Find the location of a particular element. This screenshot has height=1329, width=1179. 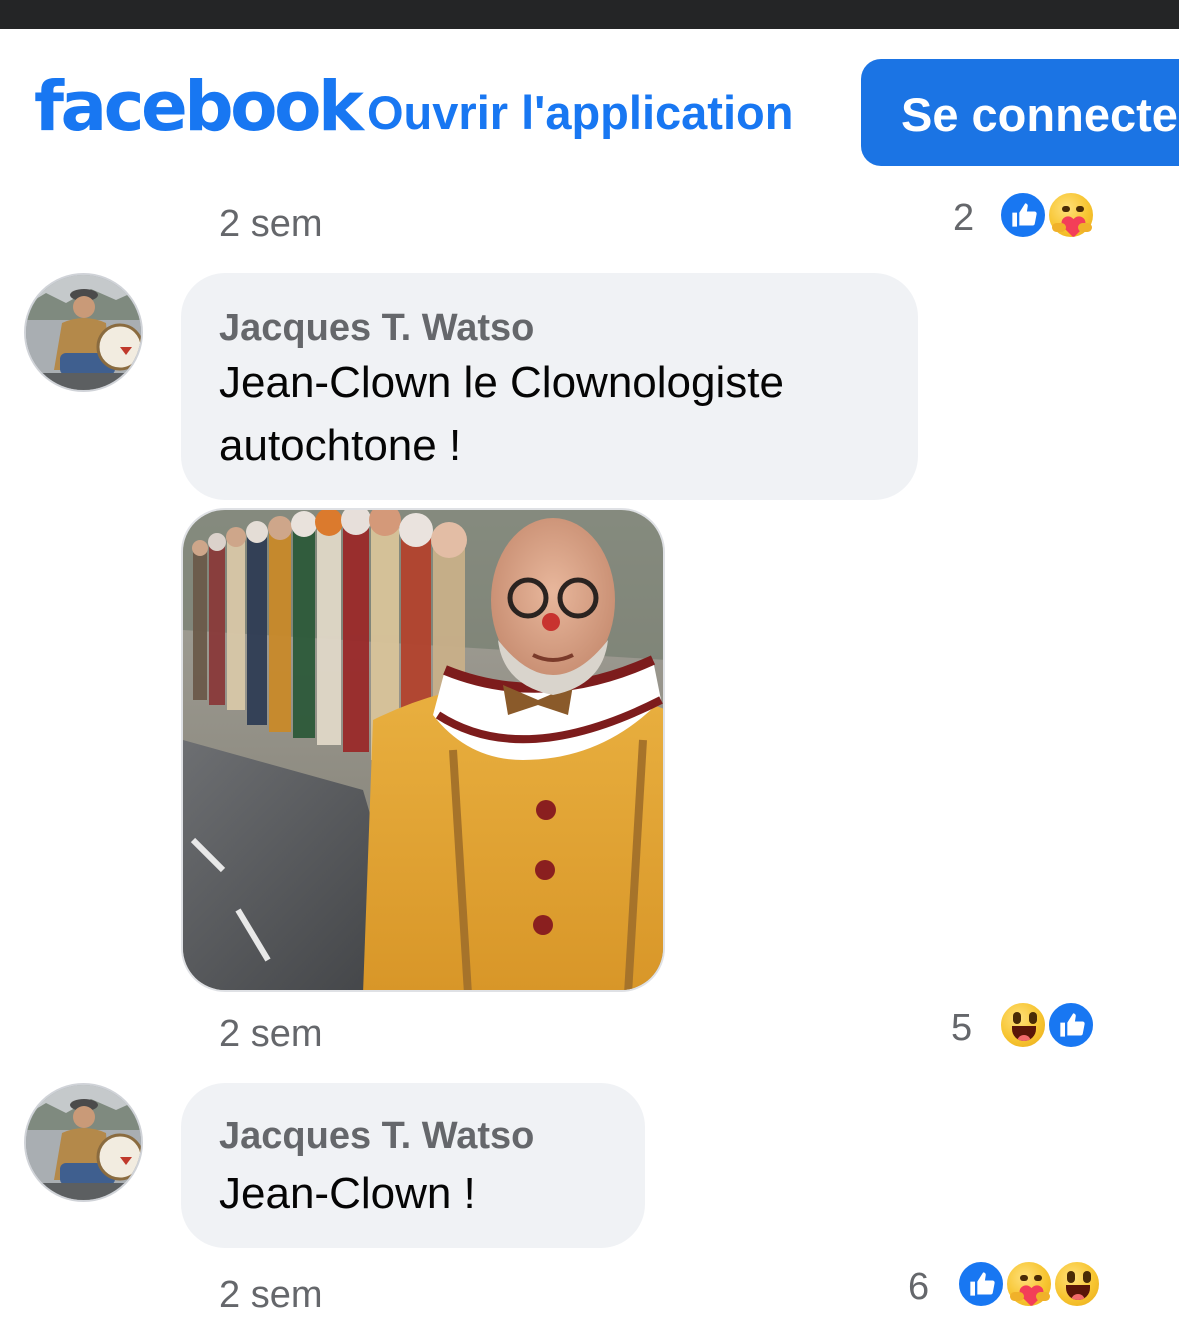

comment-text-line: autochtone ! is located at coordinates (340, 445).